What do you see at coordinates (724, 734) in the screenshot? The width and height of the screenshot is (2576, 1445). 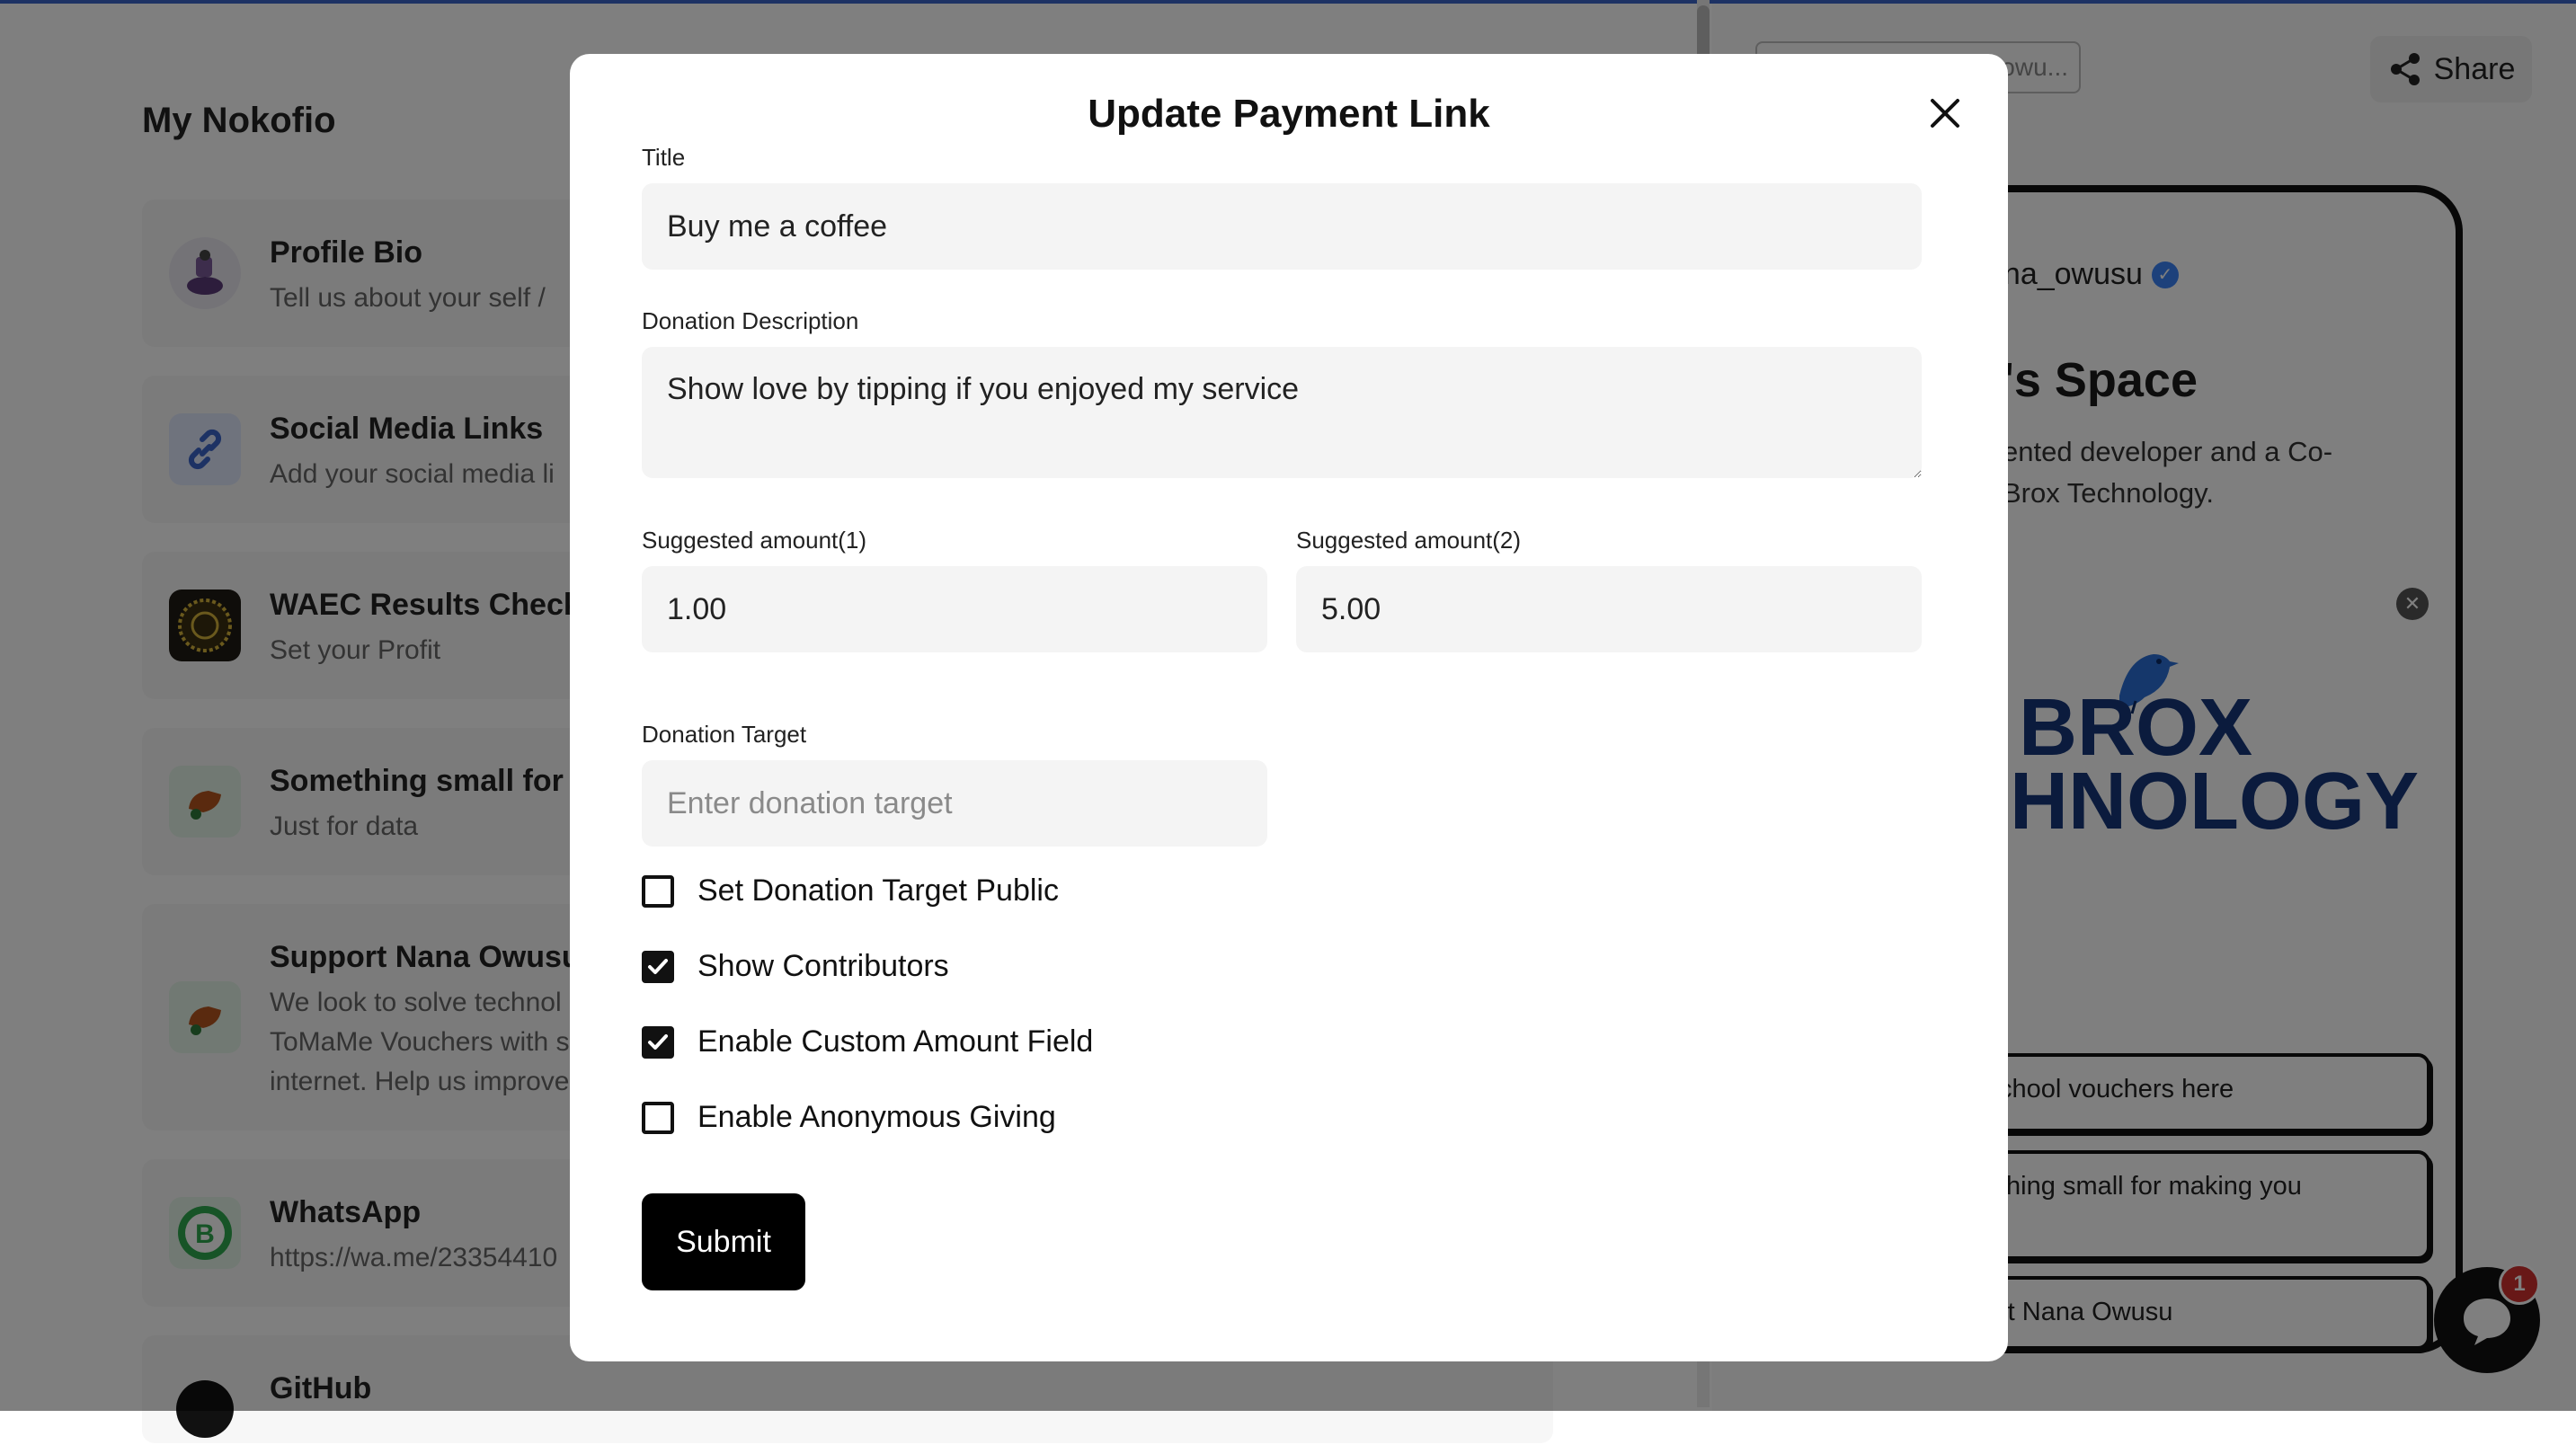 I see `donation-target-label: Donation Target` at bounding box center [724, 734].